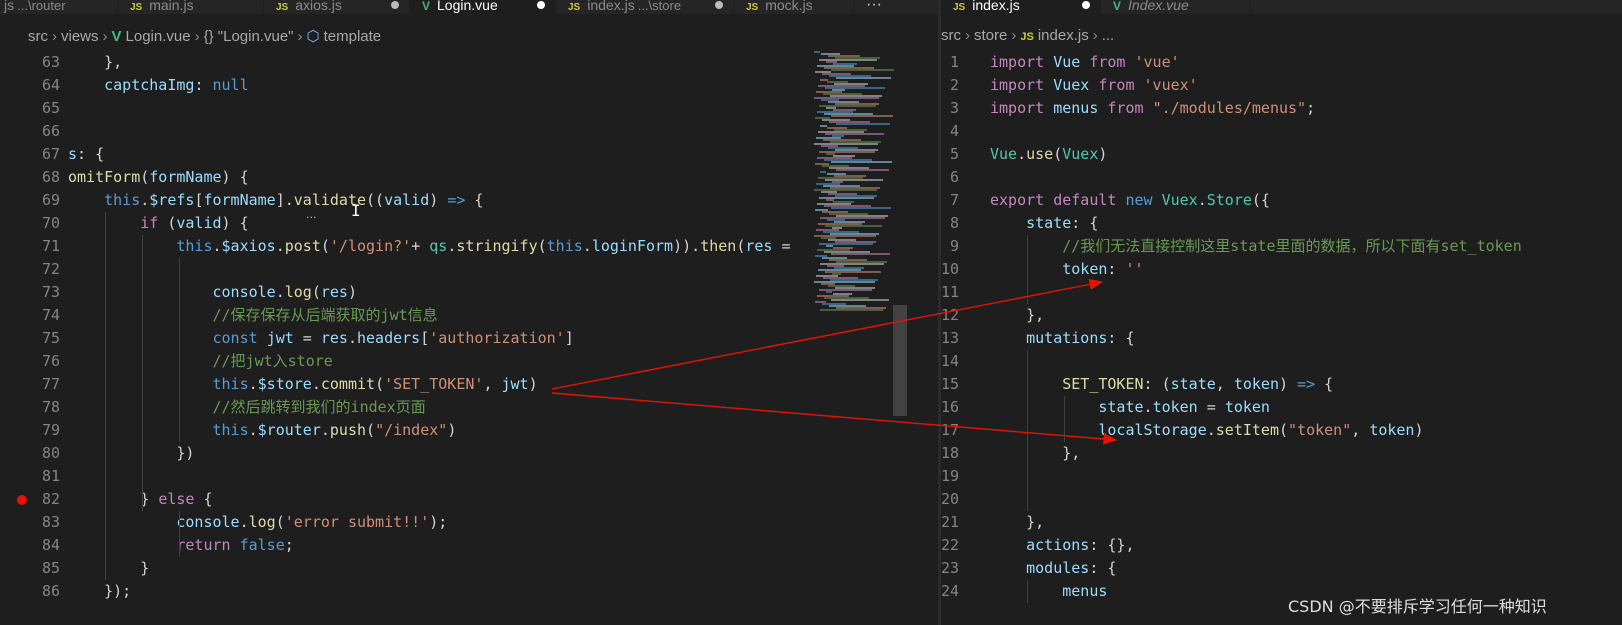 This screenshot has width=1622, height=625. I want to click on code-token: Store, so click(1229, 200).